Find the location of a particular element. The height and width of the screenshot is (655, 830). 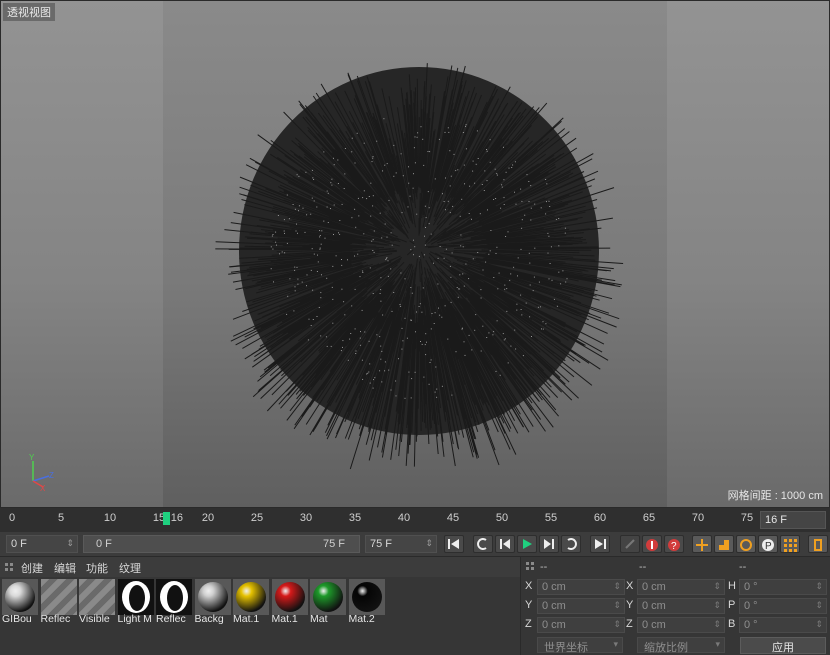

keyframe-selection-button is located at coordinates (630, 544).